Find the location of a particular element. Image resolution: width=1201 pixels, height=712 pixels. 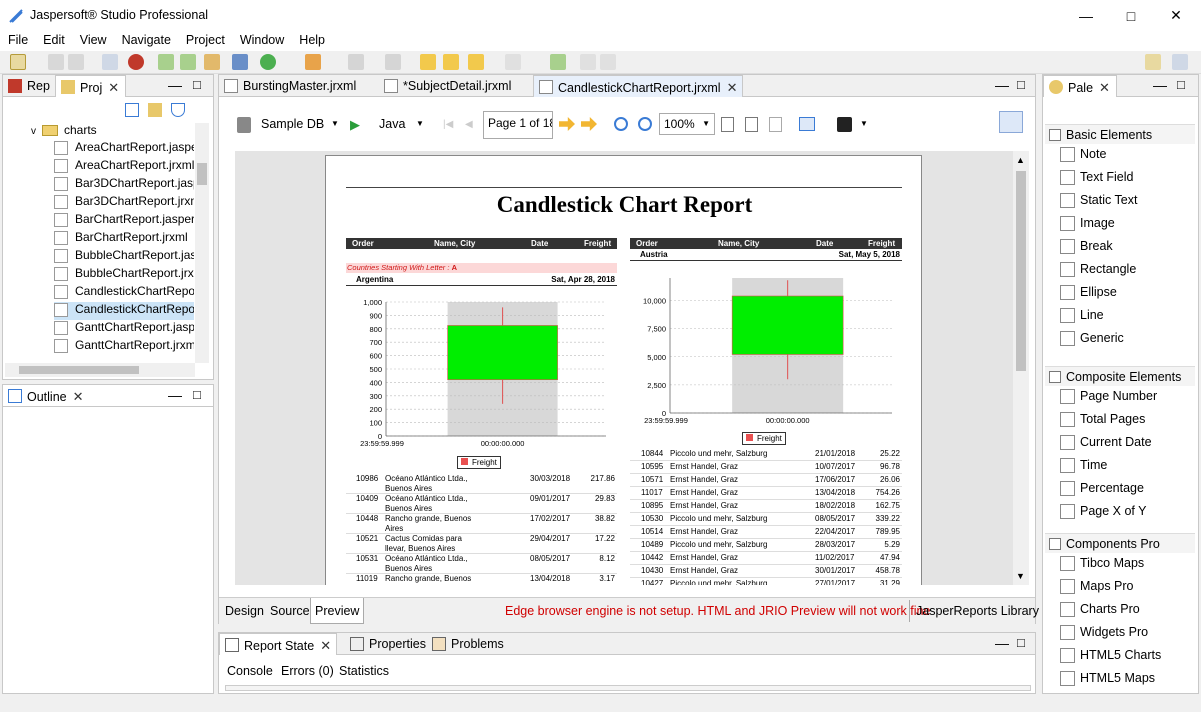

palette-item: Page Number is located at coordinates (1108, 399).